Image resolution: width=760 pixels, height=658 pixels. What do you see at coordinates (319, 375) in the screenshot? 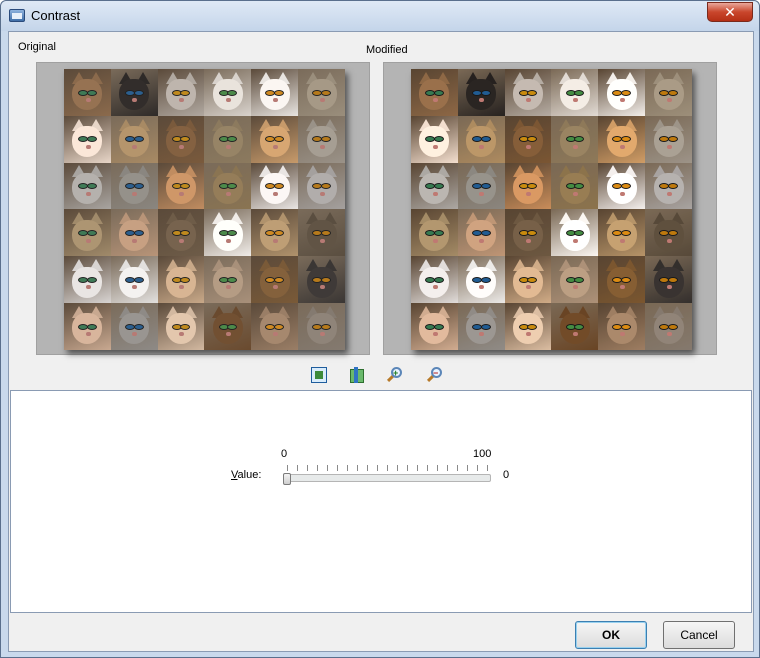
I see `fit-to-window-icon` at bounding box center [319, 375].